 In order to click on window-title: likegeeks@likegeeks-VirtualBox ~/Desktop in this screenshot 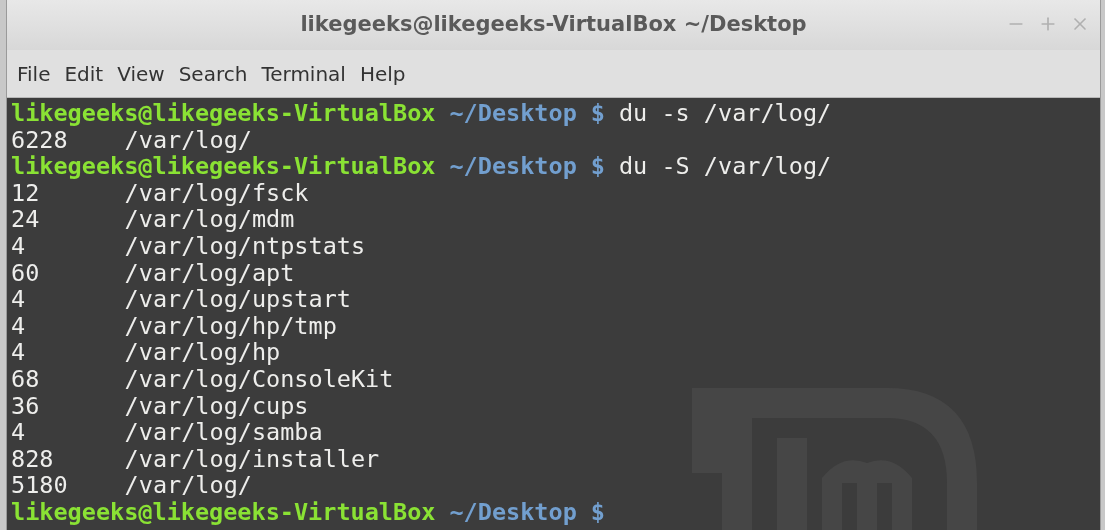, I will do `click(553, 25)`.